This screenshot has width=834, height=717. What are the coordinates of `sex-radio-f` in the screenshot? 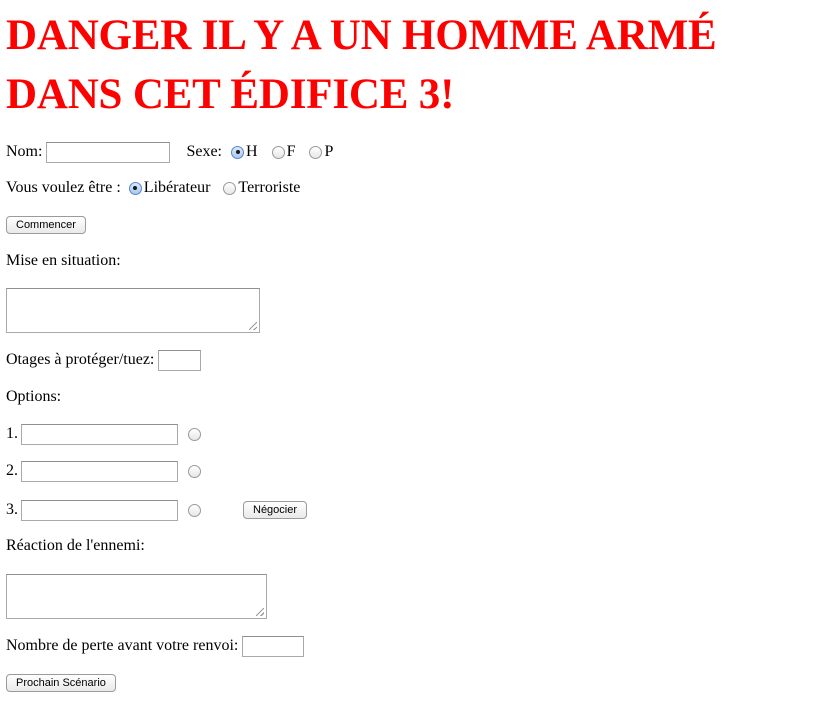 It's located at (278, 152).